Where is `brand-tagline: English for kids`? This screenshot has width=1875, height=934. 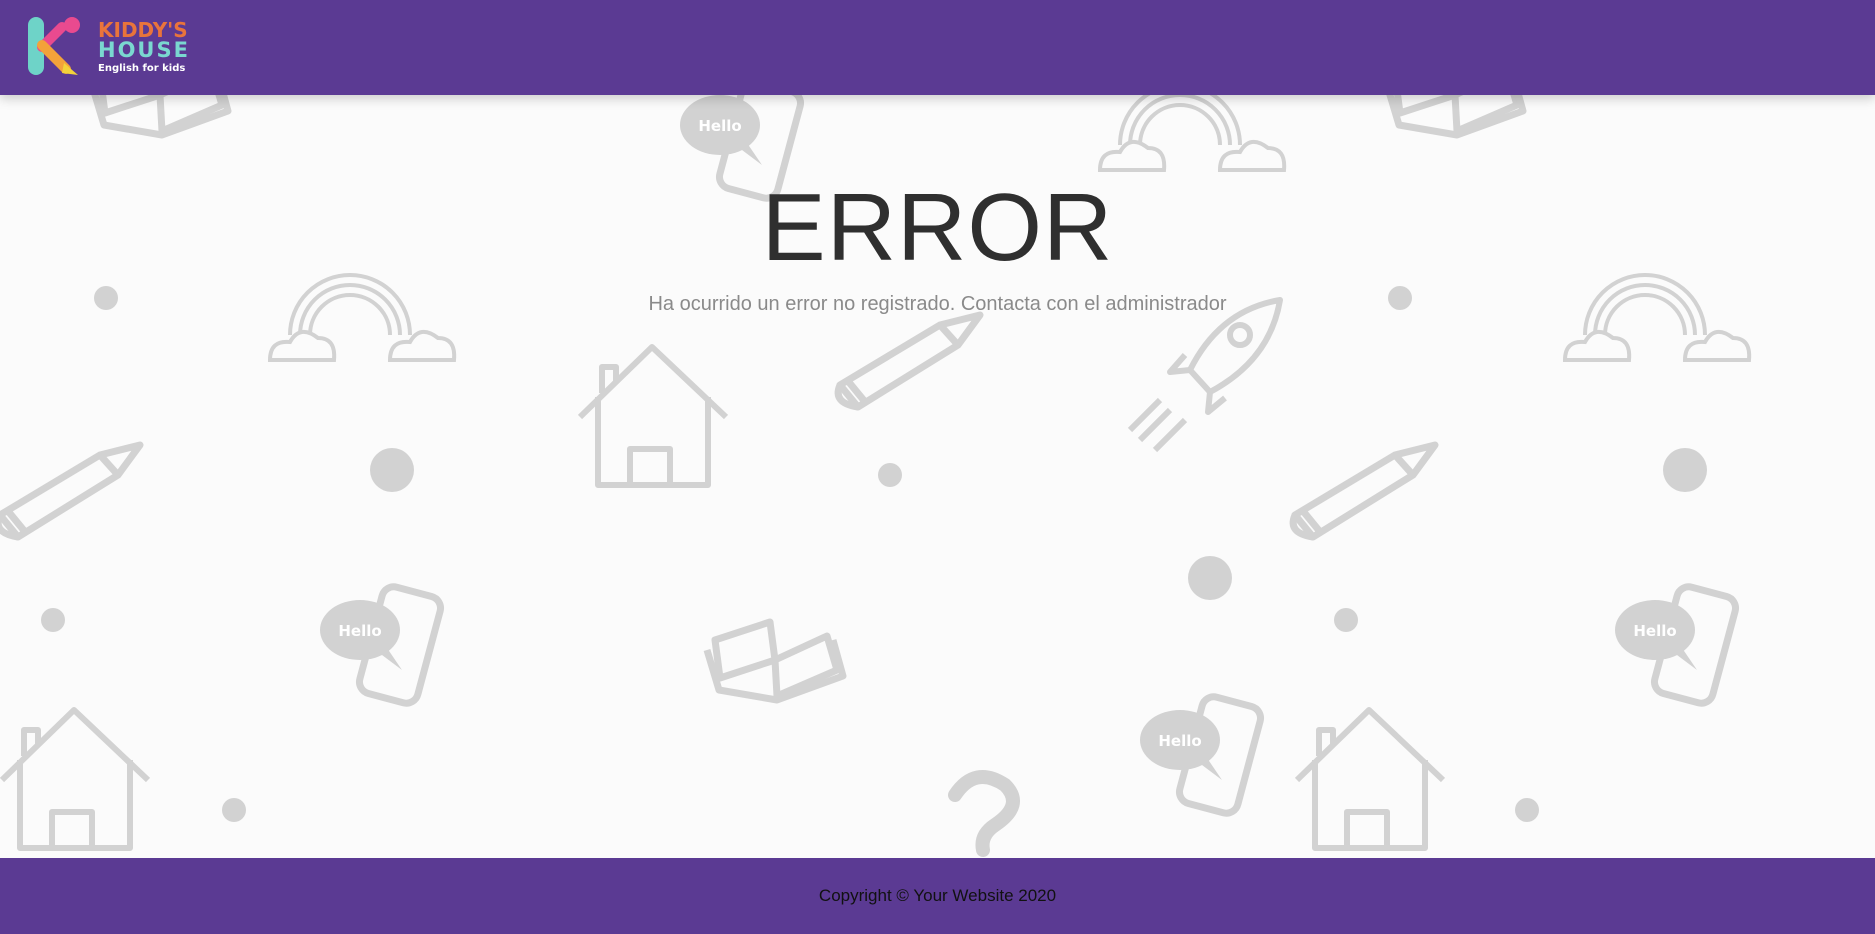
brand-tagline: English for kids is located at coordinates (141, 68).